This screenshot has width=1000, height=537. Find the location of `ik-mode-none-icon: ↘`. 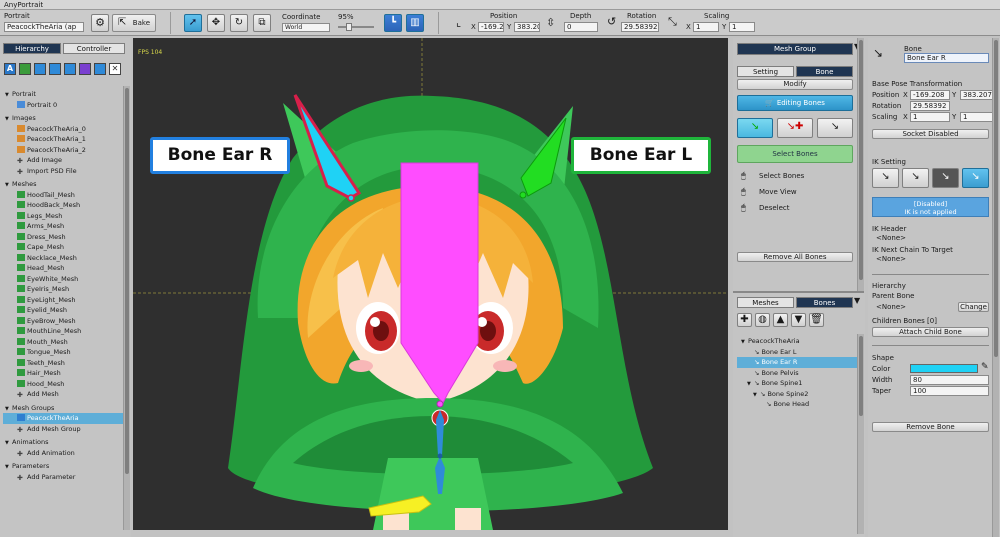

ik-mode-none-icon: ↘ is located at coordinates (885, 178).